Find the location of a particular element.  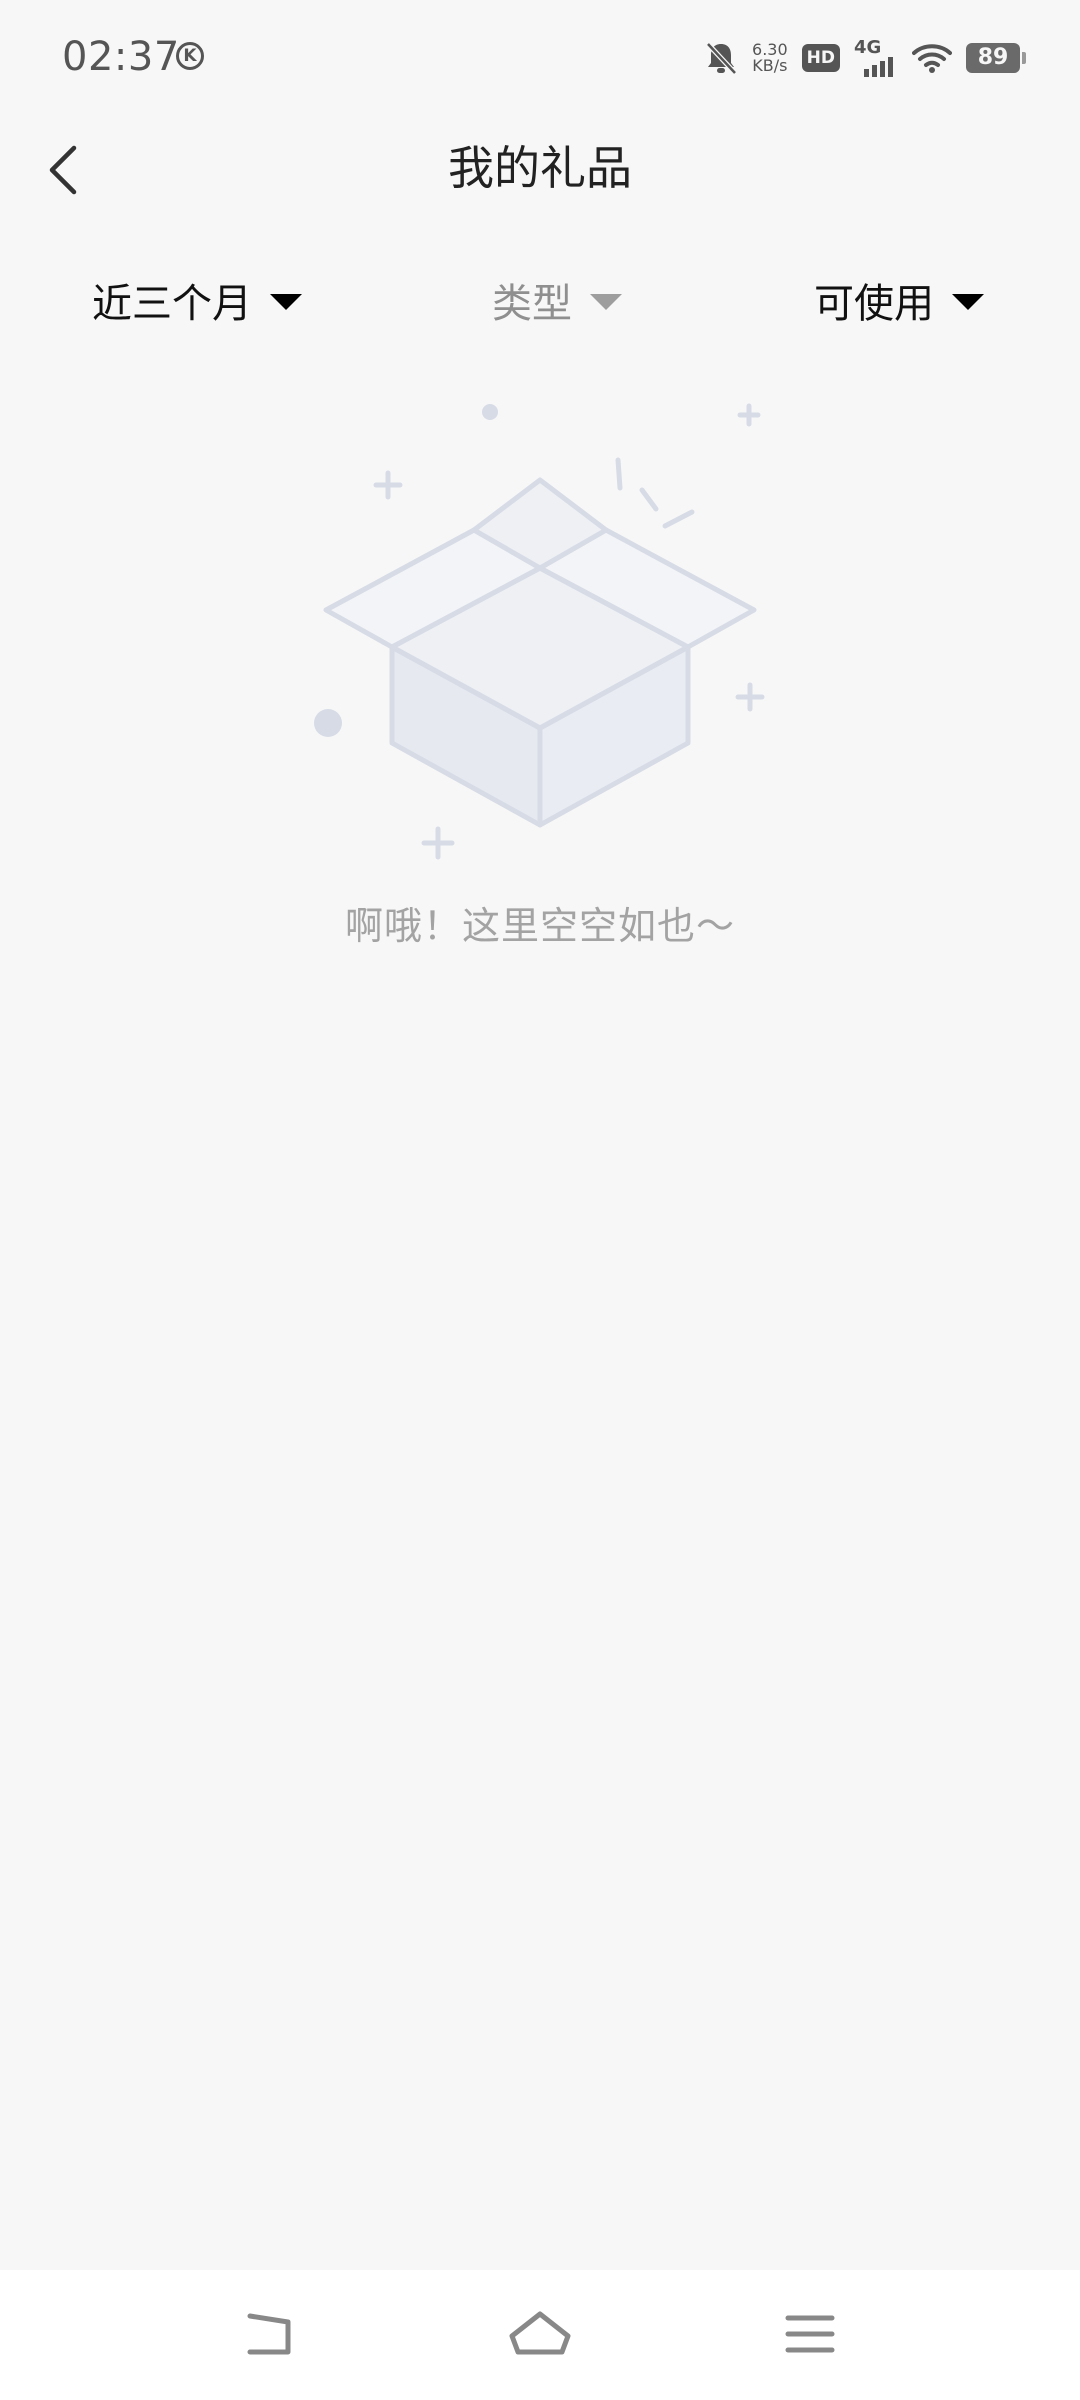

time-range-filter: 近三个月 is located at coordinates (197, 300).